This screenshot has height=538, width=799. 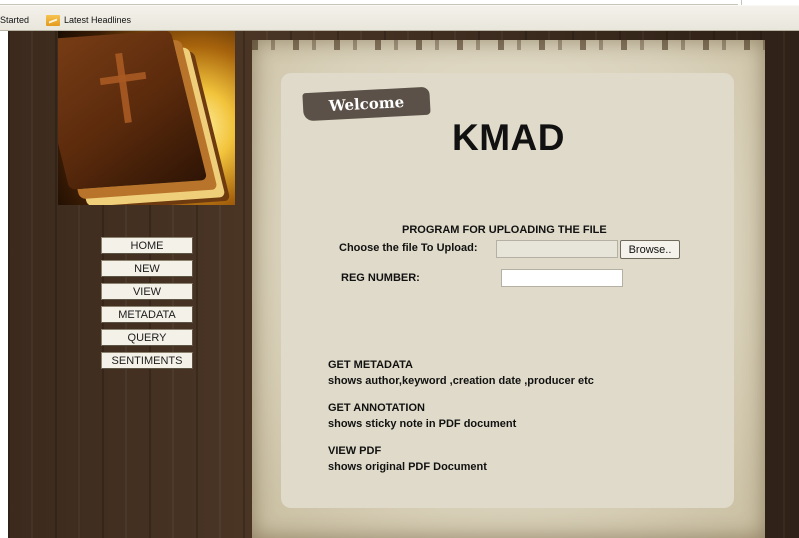 I want to click on reg-number-input, so click(x=562, y=278).